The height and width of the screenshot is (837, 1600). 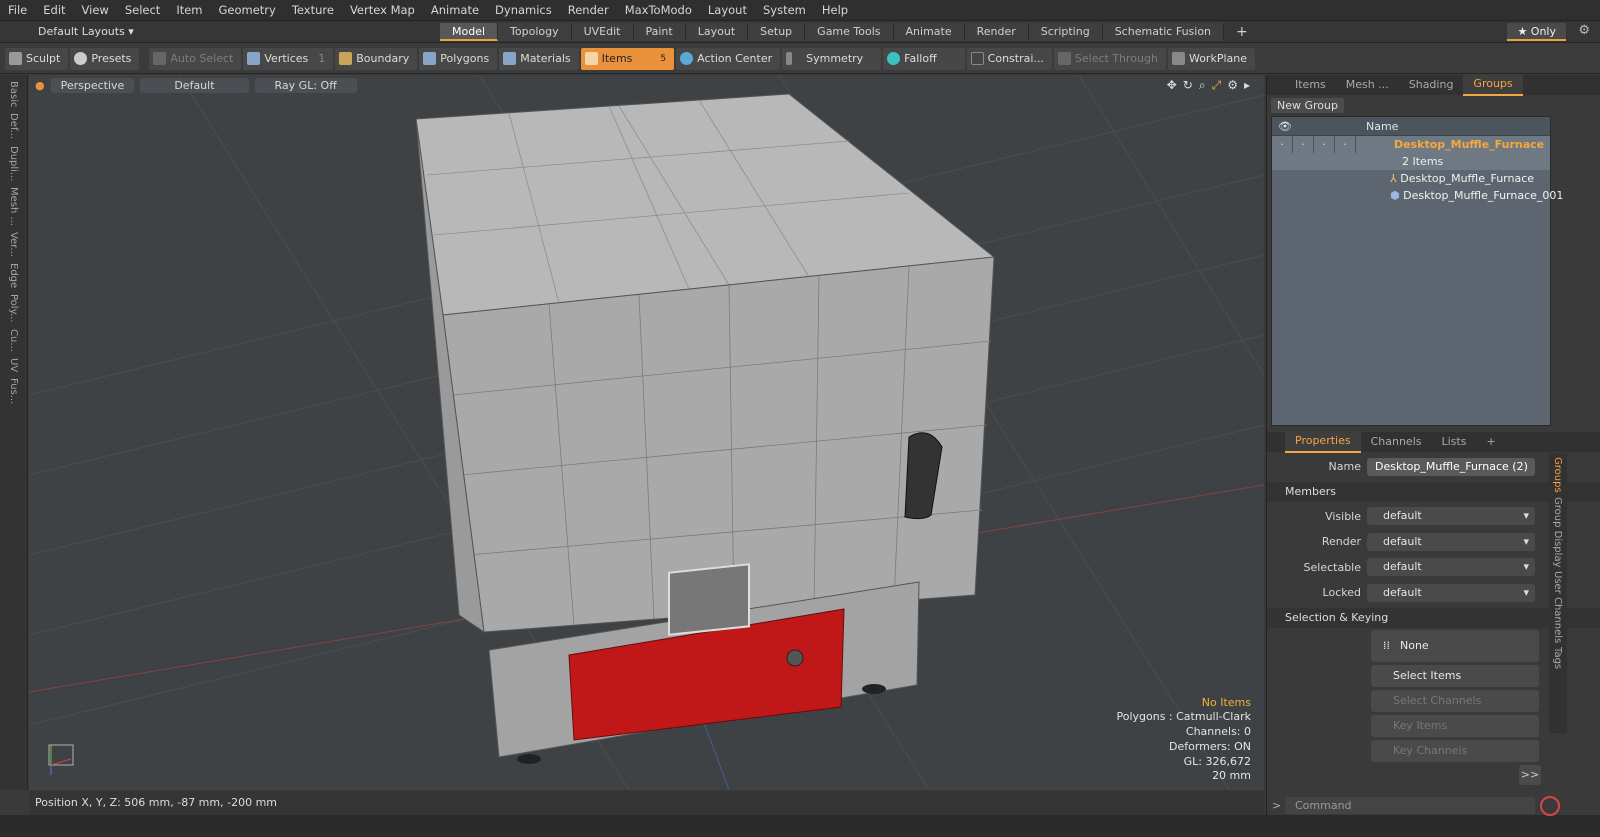 I want to click on gear-icon: ⚙, so click(x=1584, y=30).